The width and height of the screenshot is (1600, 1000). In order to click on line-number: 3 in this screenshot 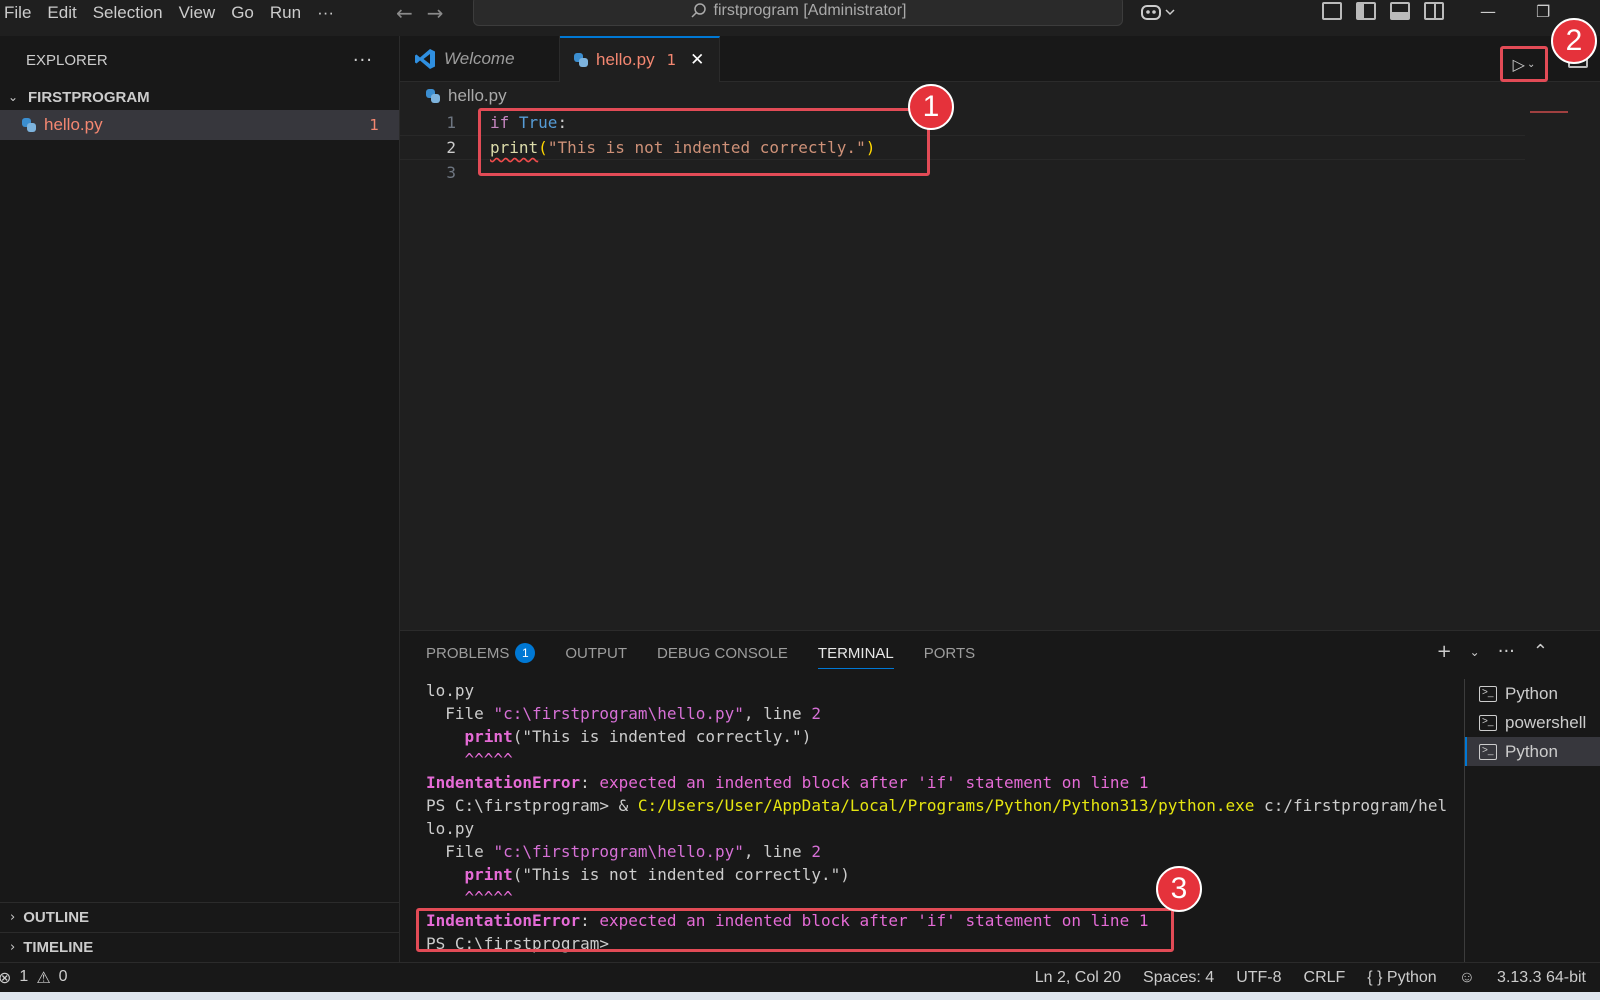, I will do `click(451, 172)`.